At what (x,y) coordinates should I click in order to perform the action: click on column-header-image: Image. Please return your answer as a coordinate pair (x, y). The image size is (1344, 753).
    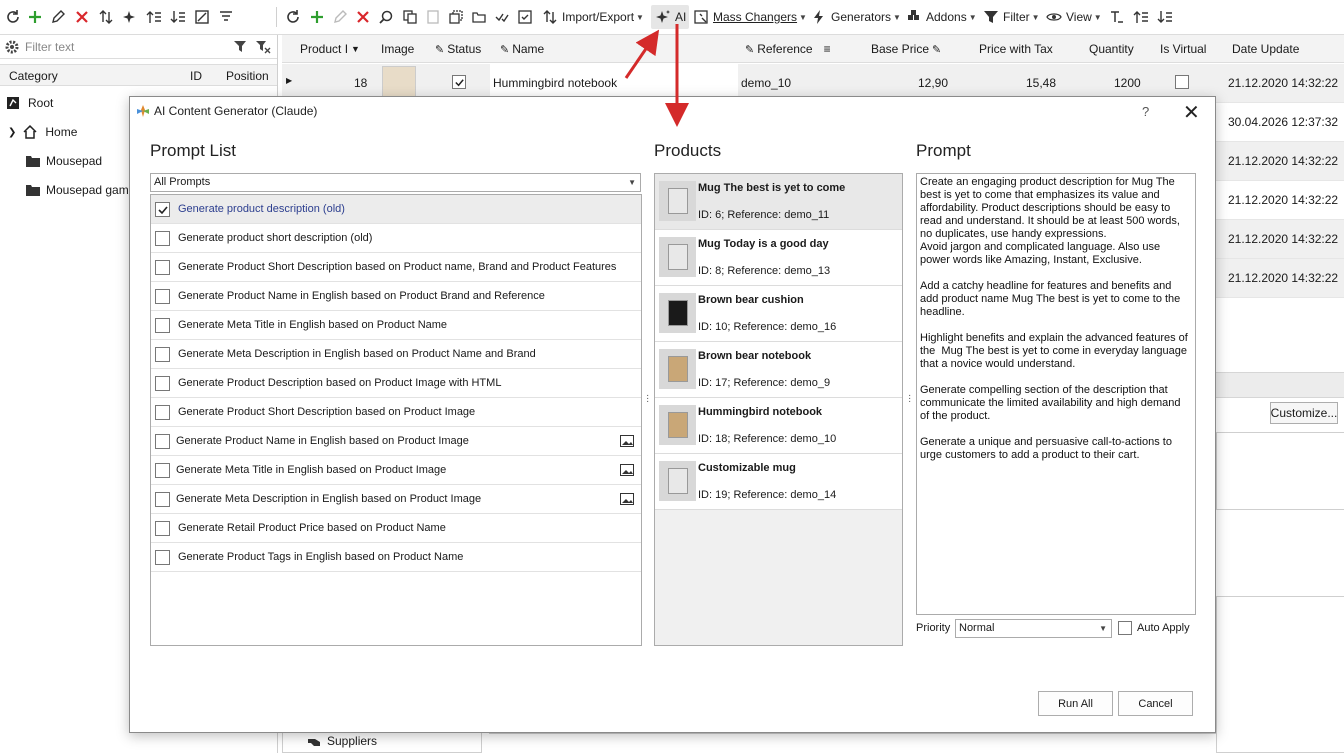
    Looking at the image, I should click on (397, 49).